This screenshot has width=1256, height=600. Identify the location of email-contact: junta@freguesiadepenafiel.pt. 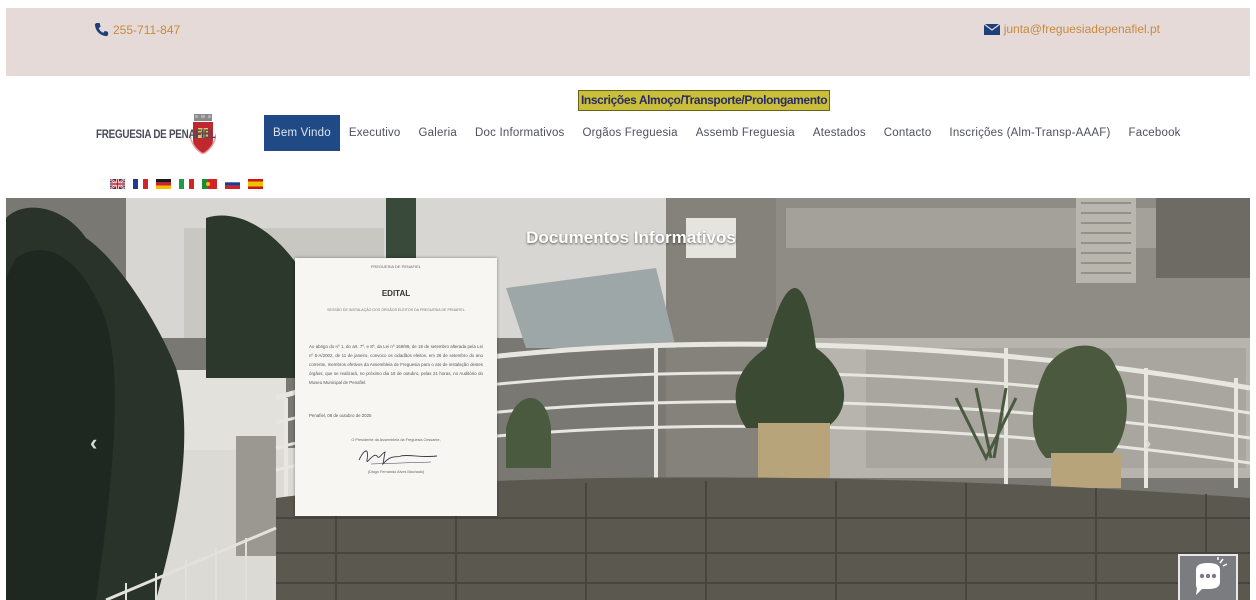
(1071, 29).